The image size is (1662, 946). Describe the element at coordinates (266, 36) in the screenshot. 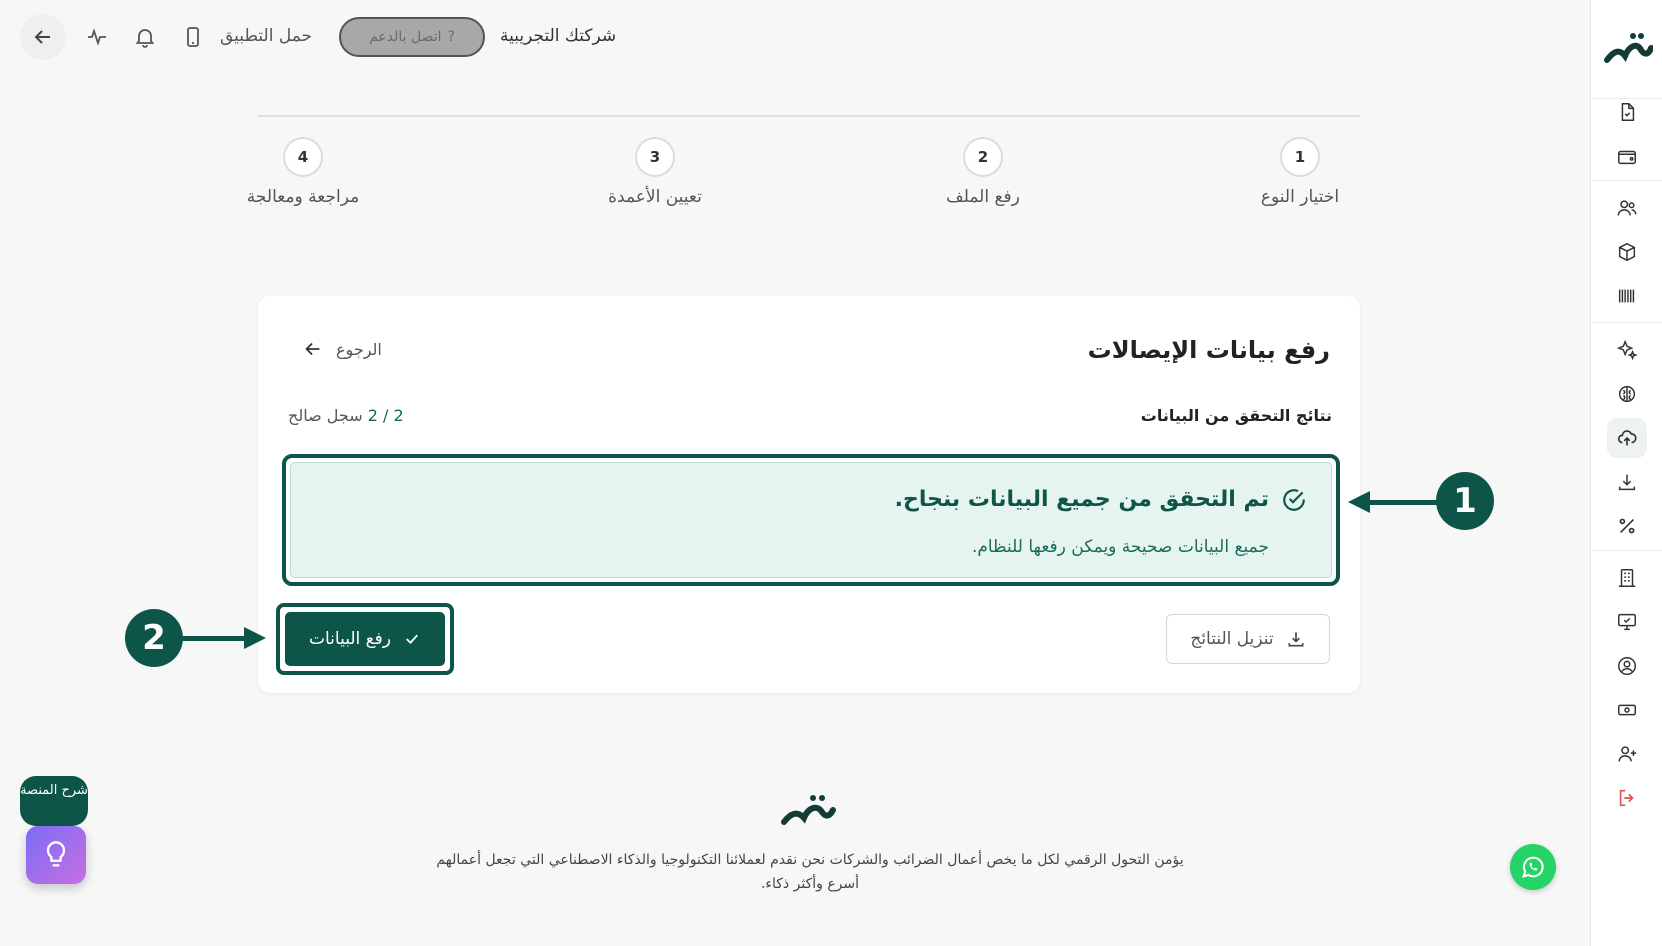

I see `download-app-label: حمل التطبيق` at that location.